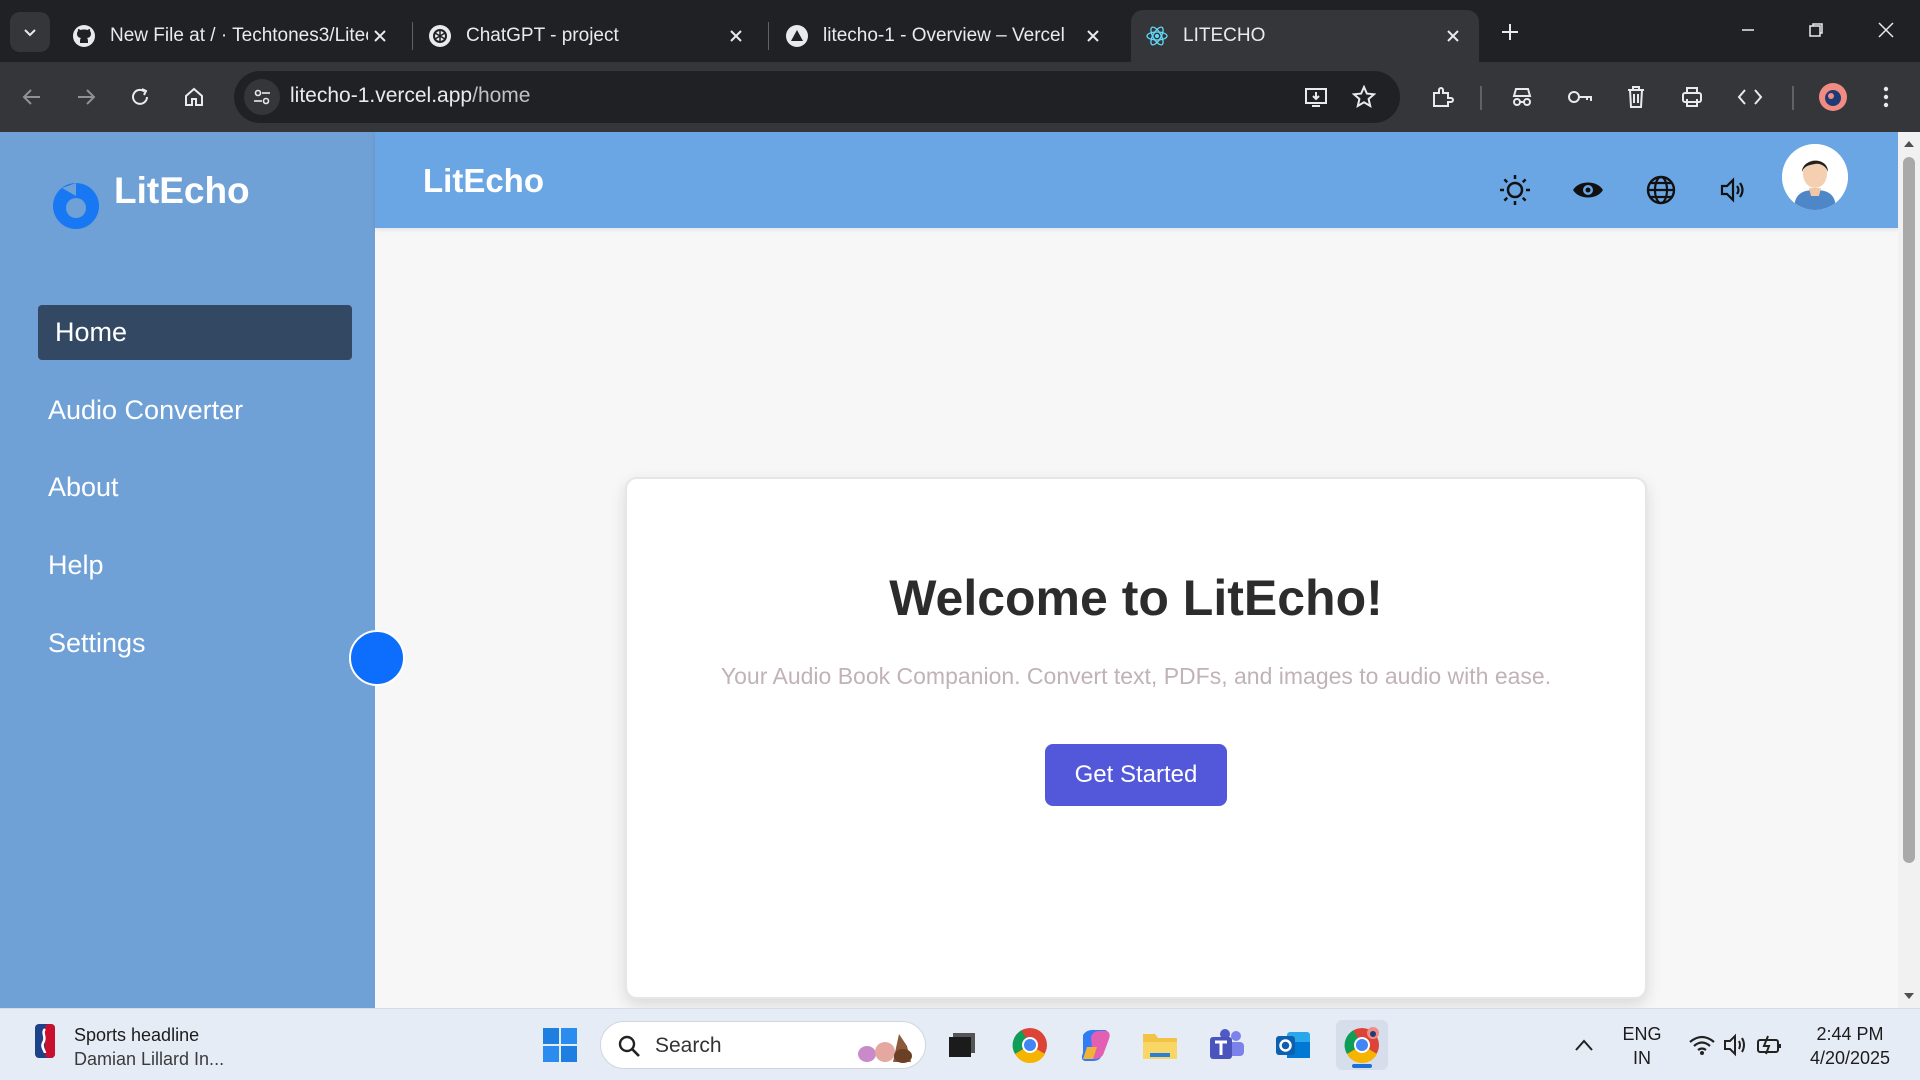 The height and width of the screenshot is (1080, 1920). I want to click on url-text: litecho-1.vercel.app/home, so click(410, 96).